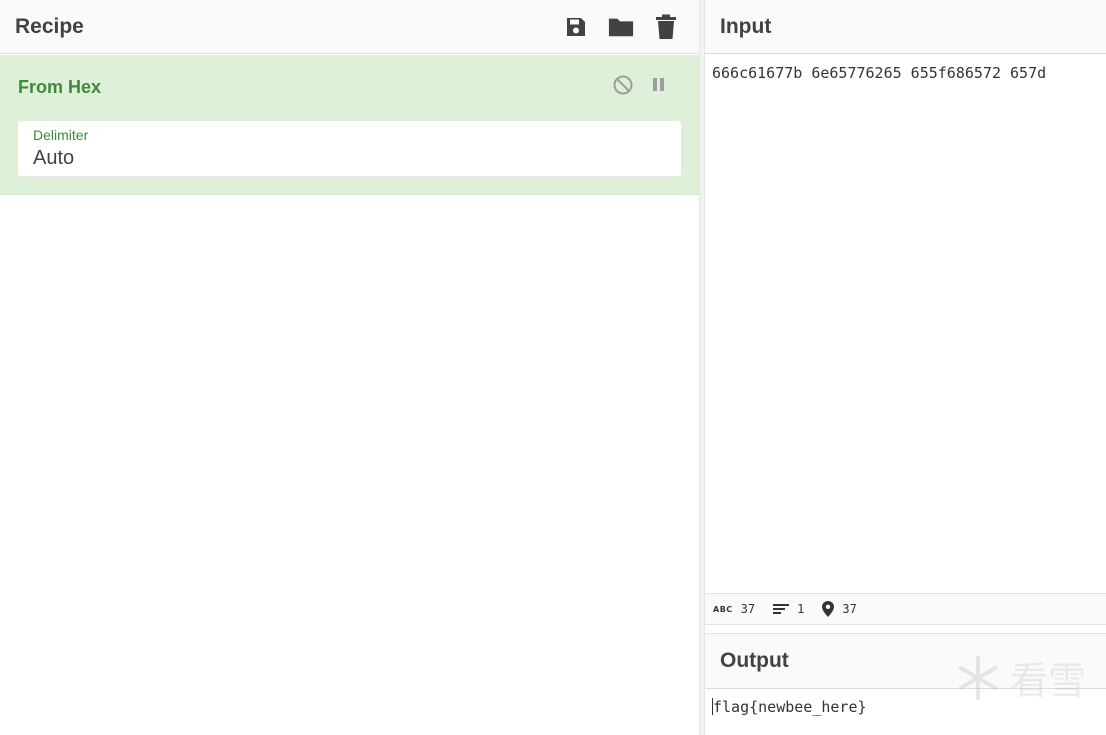 Image resolution: width=1106 pixels, height=735 pixels. Describe the element at coordinates (839, 609) in the screenshot. I see `stat-position: 37` at that location.